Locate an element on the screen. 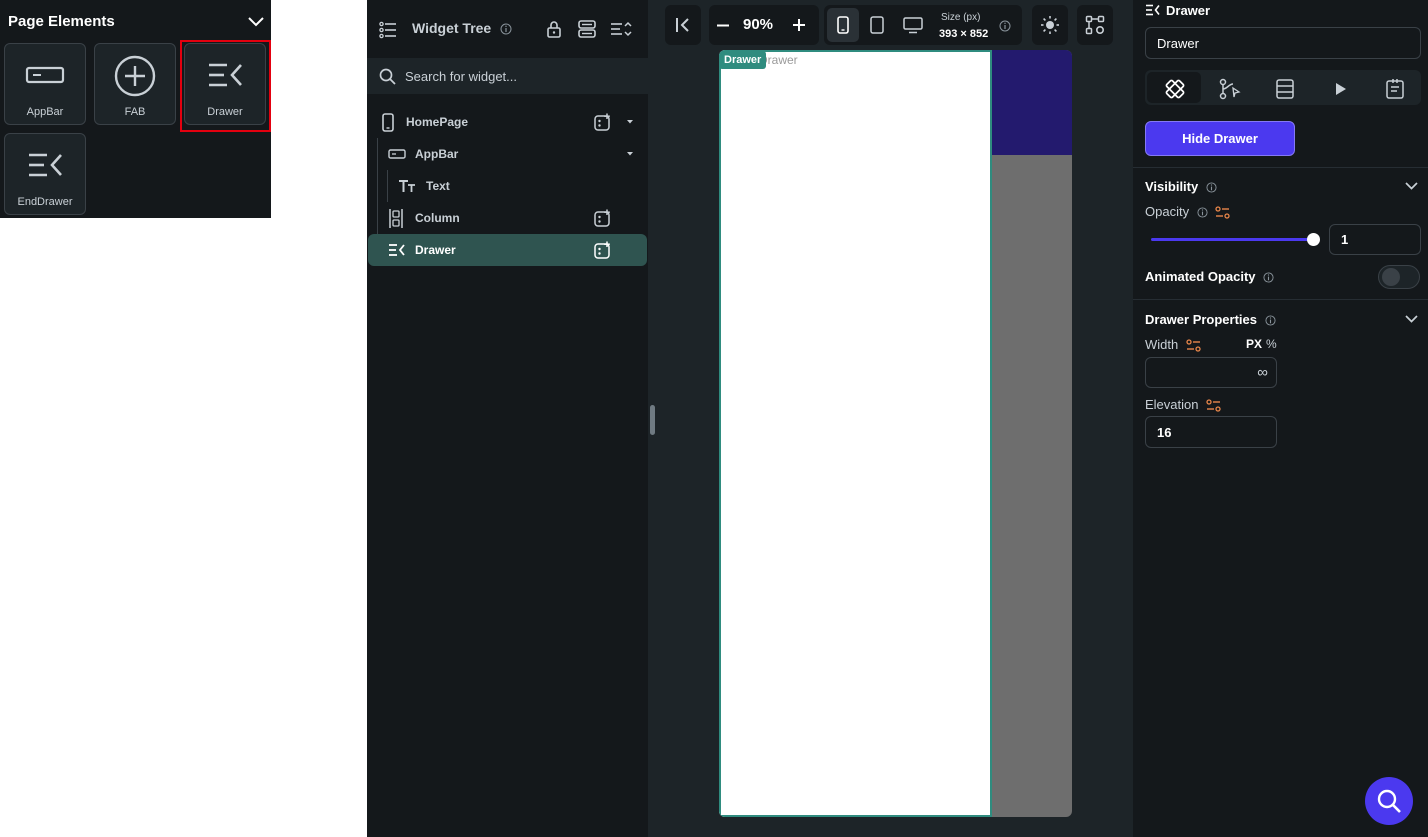 Image resolution: width=1428 pixels, height=837 pixels. opacity-label-row: Opacity is located at coordinates (1187, 211).